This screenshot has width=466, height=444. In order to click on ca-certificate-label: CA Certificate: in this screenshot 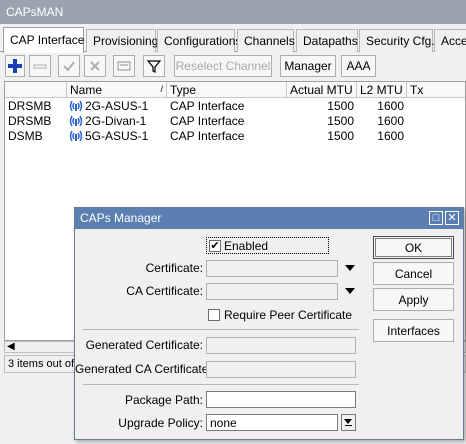, I will do `click(164, 291)`.